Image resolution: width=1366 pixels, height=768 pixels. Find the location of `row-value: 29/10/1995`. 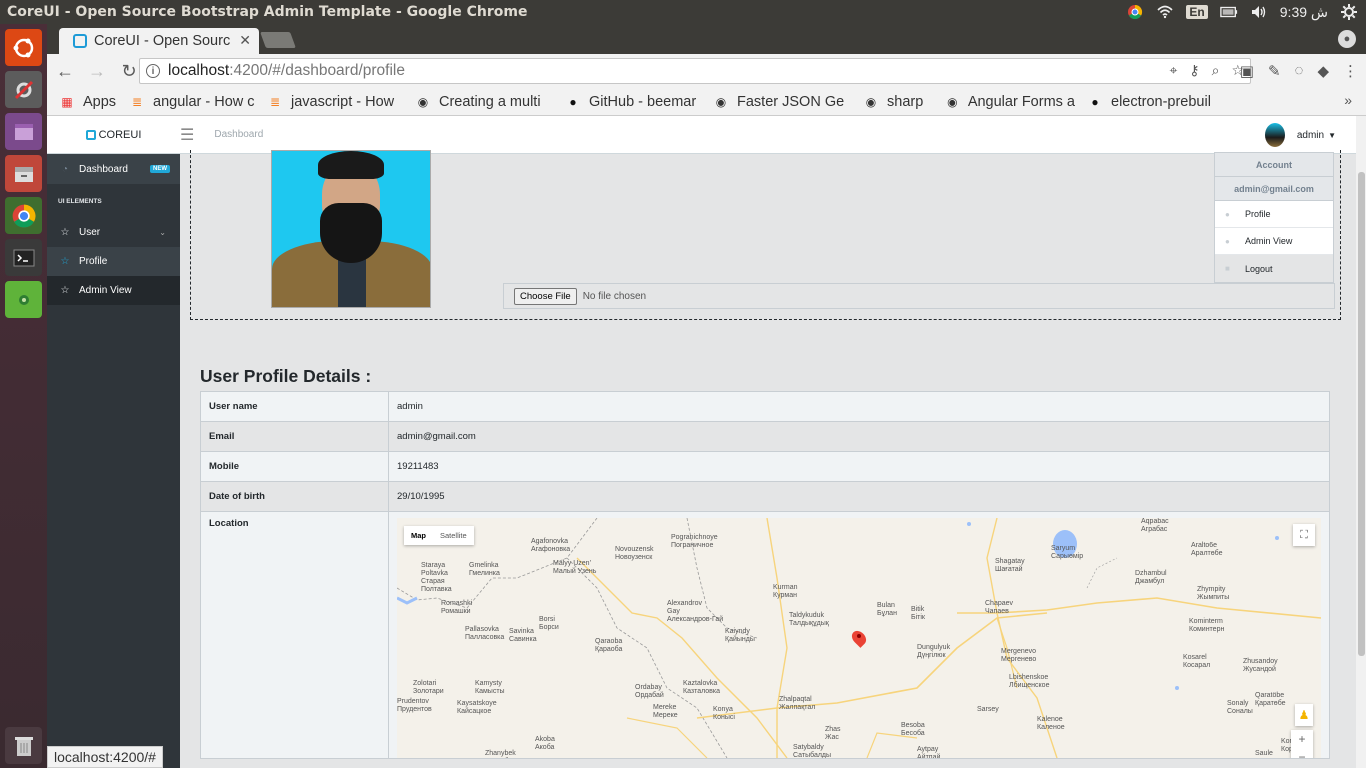

row-value: 29/10/1995 is located at coordinates (859, 496).